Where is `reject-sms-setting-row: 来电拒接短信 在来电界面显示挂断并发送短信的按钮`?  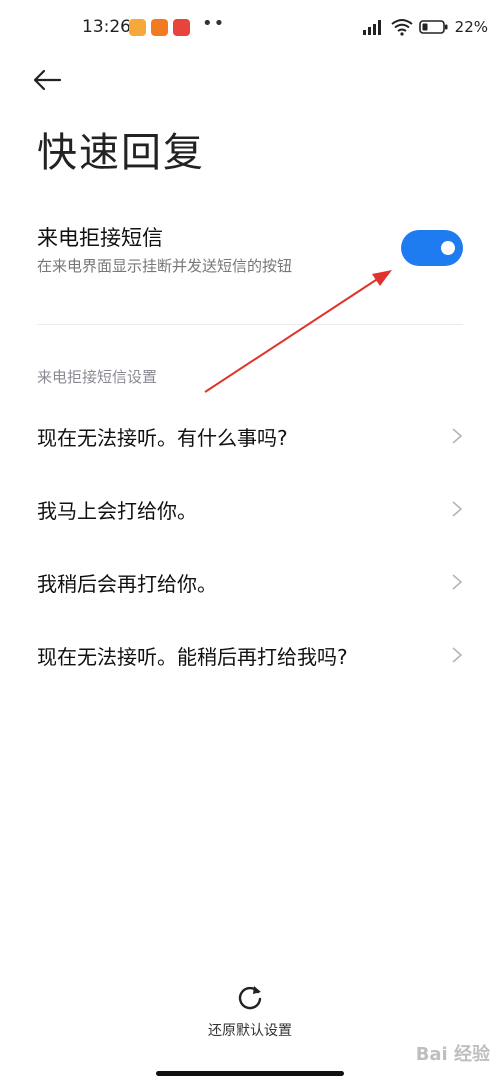
reject-sms-setting-row: 来电拒接短信 在来电界面显示挂断并发送短信的按钮 is located at coordinates (250, 254).